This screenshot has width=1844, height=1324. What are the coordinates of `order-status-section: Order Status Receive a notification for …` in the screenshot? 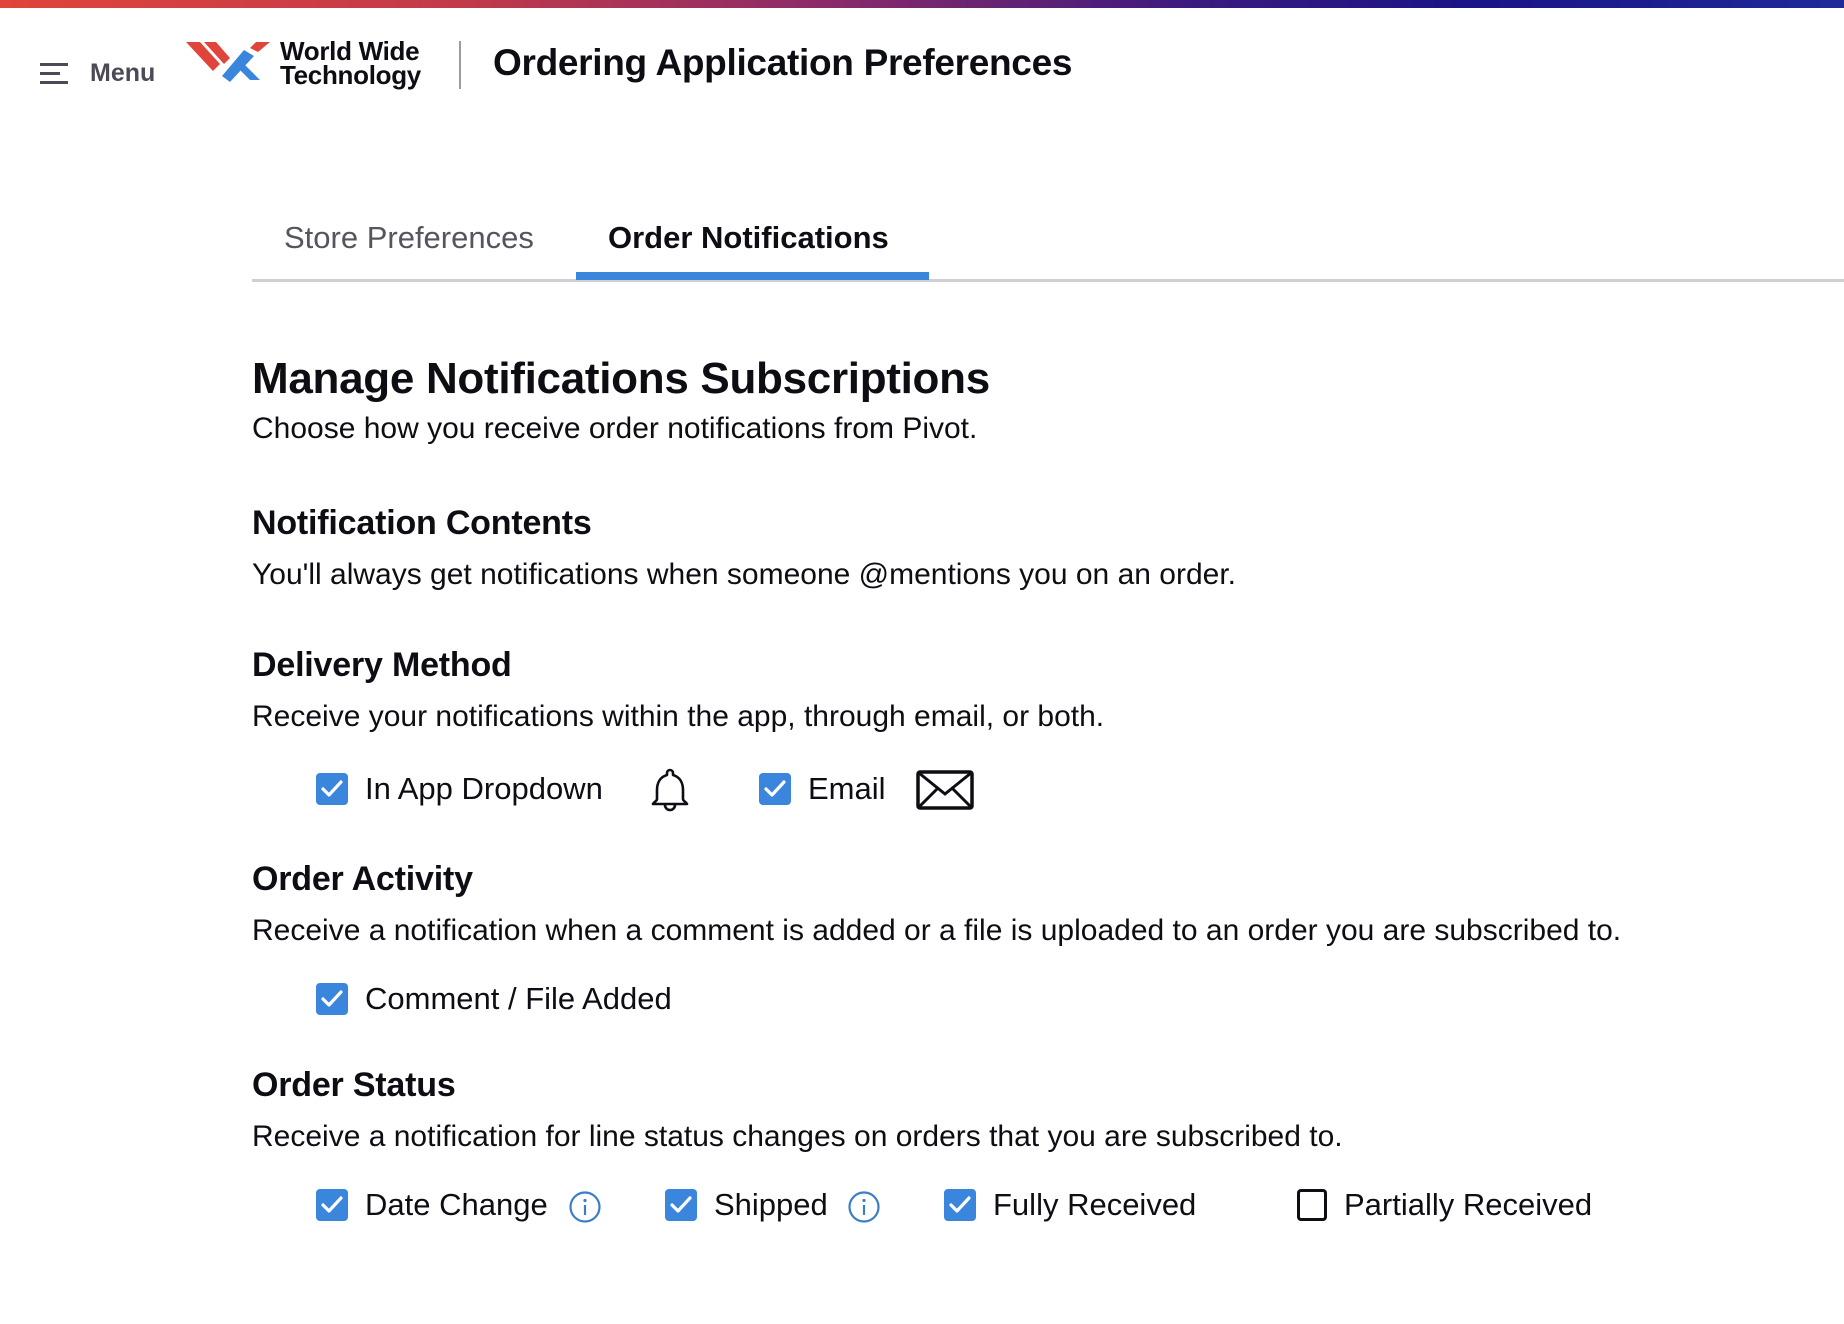 It's located at (1042, 1142).